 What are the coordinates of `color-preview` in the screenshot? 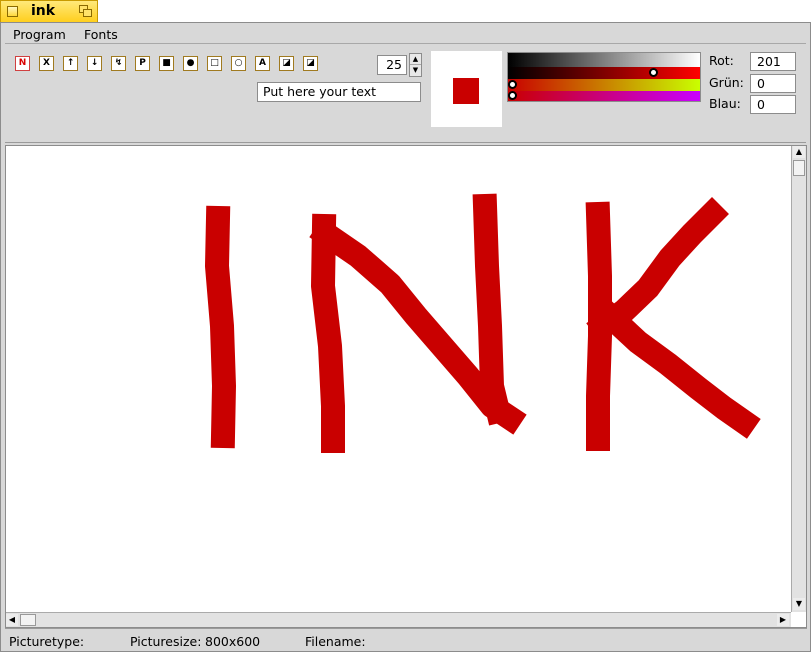 It's located at (466, 89).